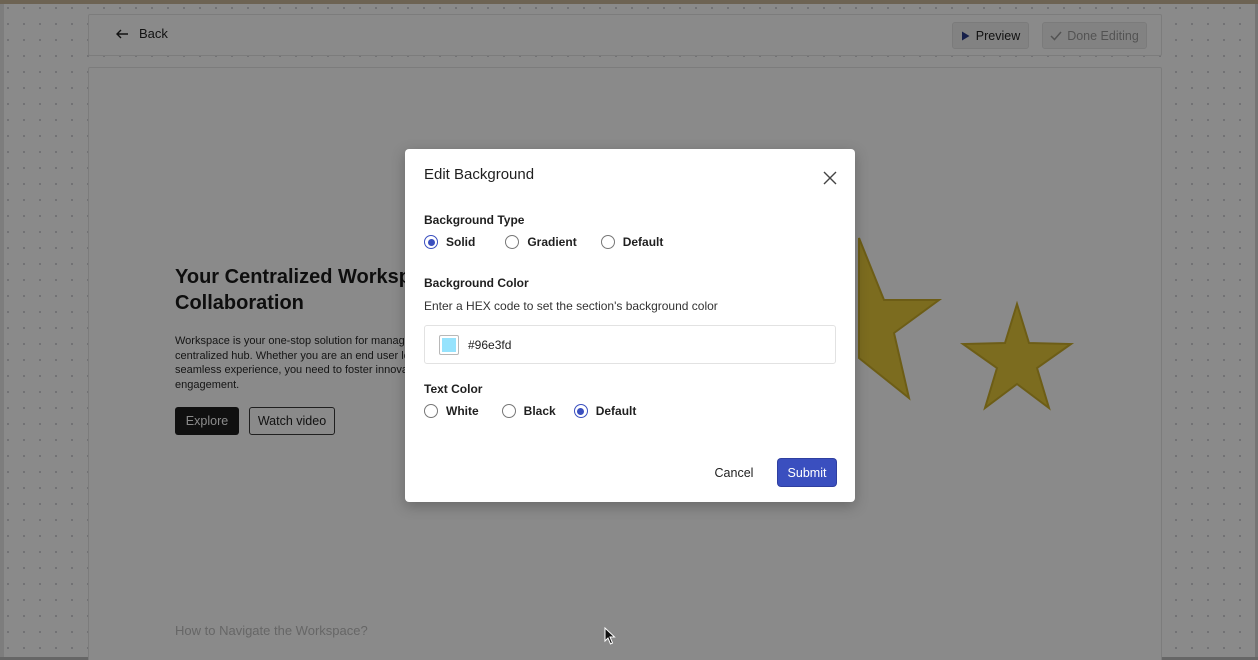  I want to click on text-color-default: Default, so click(605, 411).